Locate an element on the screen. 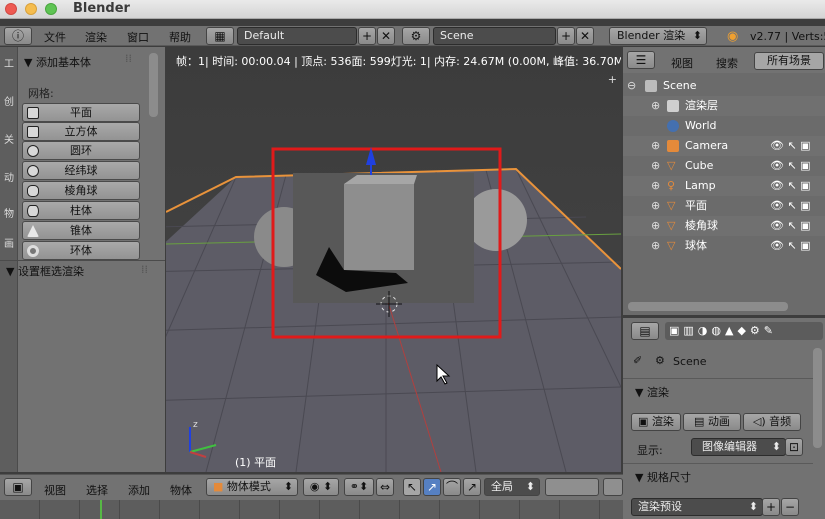 The height and width of the screenshot is (519, 825). lock-interface-icon: ⊡ is located at coordinates (794, 447).